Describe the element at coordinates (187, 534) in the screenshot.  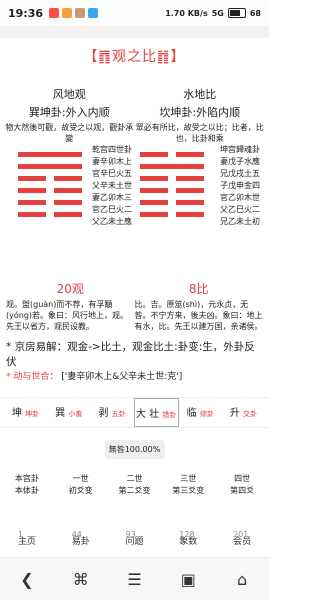
I see `nav-badge: 128` at that location.